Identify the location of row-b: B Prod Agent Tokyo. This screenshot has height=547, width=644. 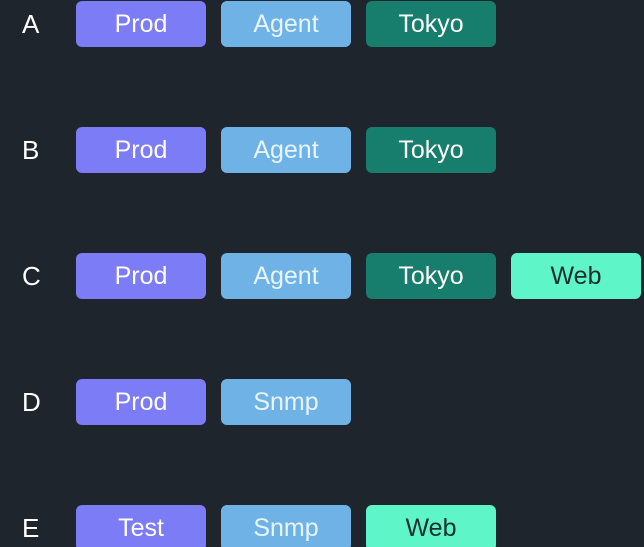
(322, 150).